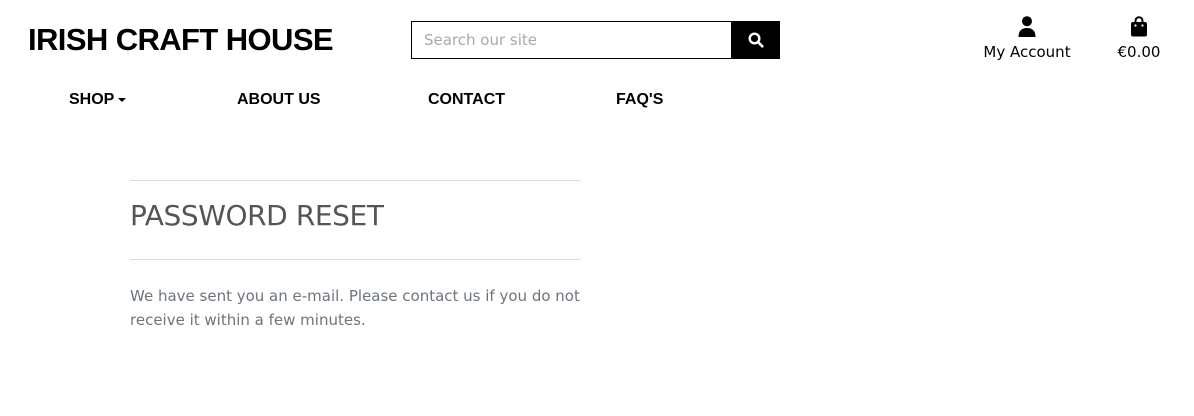 The height and width of the screenshot is (416, 1194). Describe the element at coordinates (571, 40) in the screenshot. I see `search-input` at that location.